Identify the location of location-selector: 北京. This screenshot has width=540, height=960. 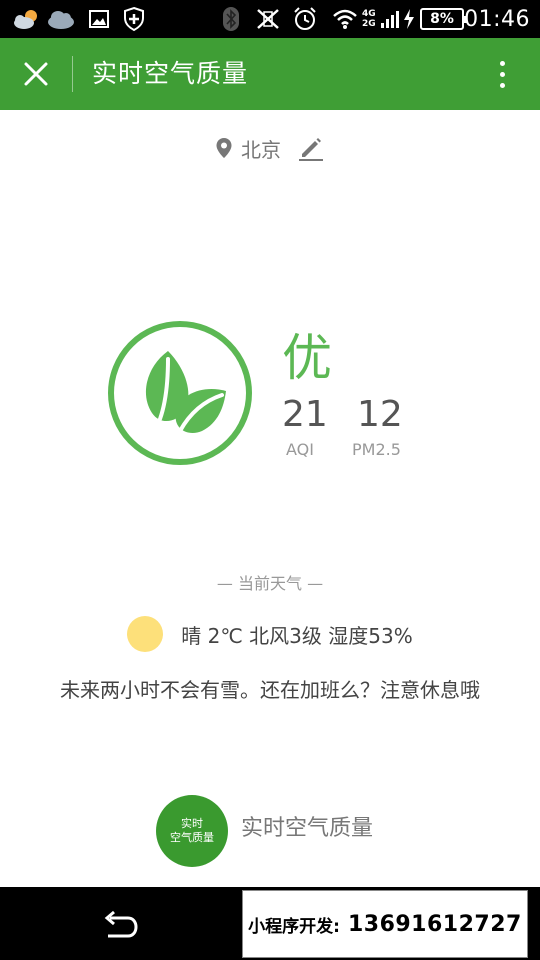
(270, 148).